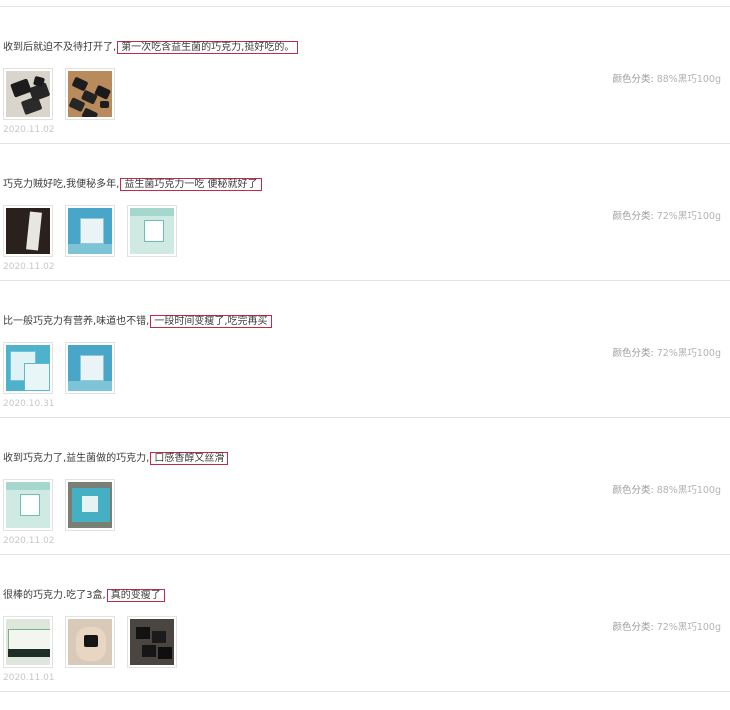 This screenshot has height=710, width=730. What do you see at coordinates (61, 184) in the screenshot?
I see `review-text-plain: 巧克力贼好吃,我便秘多年,` at bounding box center [61, 184].